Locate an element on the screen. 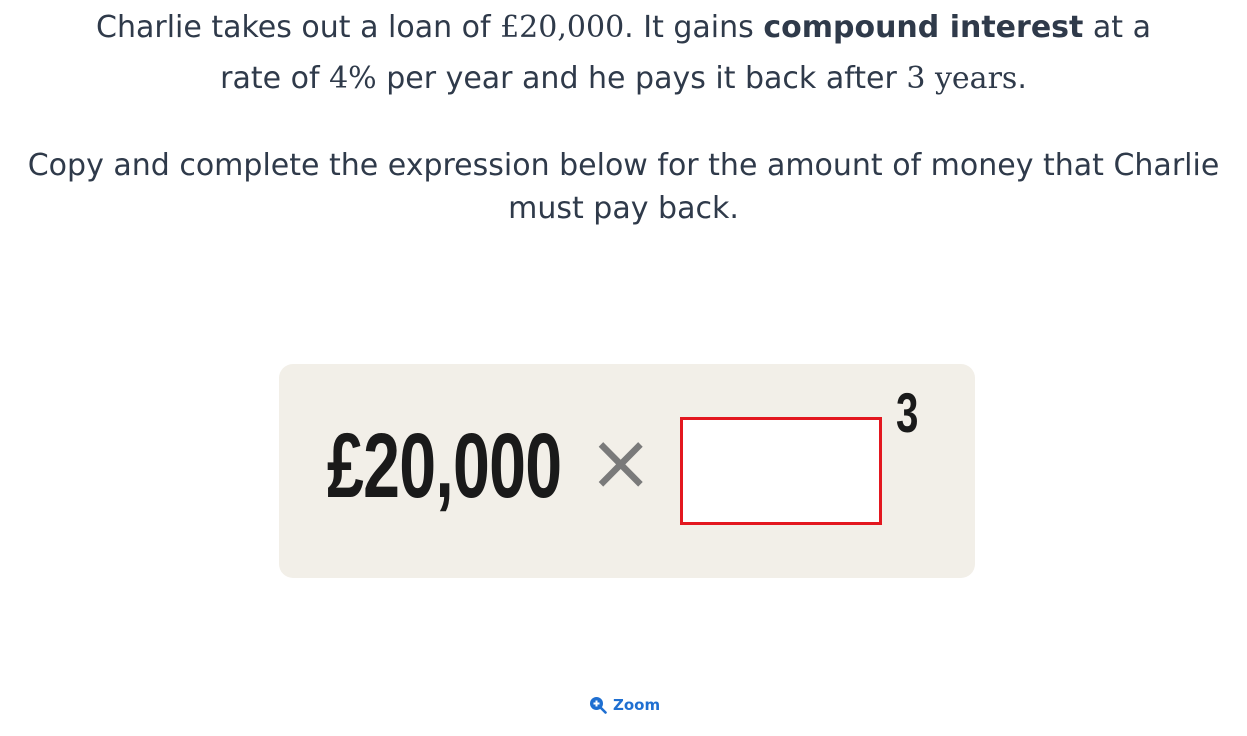 This screenshot has width=1247, height=736. expression-exponent: 3 is located at coordinates (907, 412).